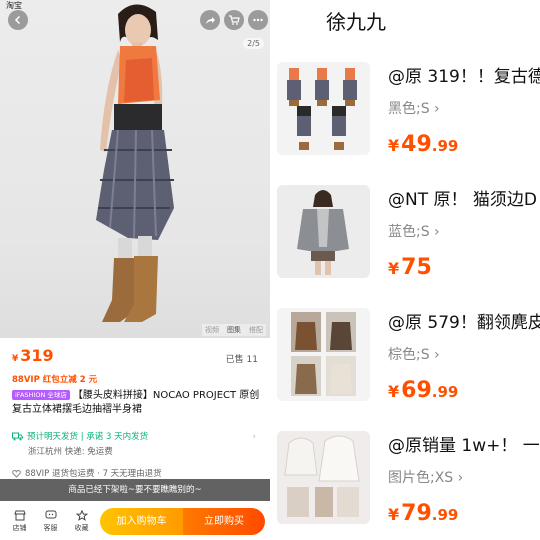 The height and width of the screenshot is (540, 540). What do you see at coordinates (464, 446) in the screenshot?
I see `item-title: @原销量 1w+！ 一` at bounding box center [464, 446].